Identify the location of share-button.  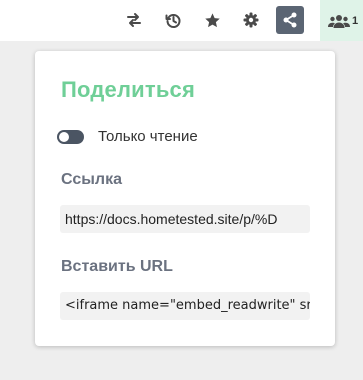
(290, 20).